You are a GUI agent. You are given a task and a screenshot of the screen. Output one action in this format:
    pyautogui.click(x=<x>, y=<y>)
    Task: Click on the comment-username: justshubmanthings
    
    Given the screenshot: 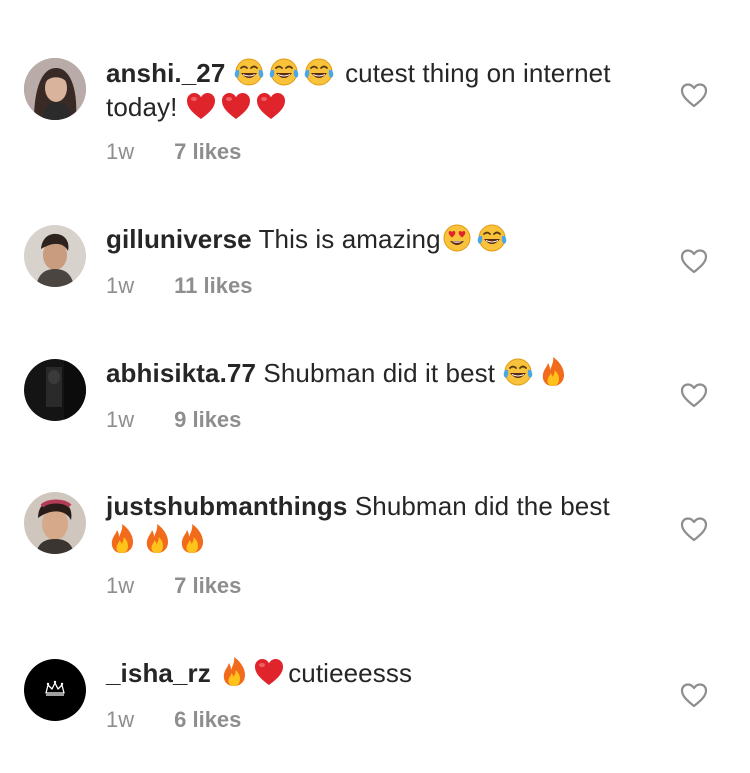 What is the action you would take?
    pyautogui.click(x=226, y=506)
    